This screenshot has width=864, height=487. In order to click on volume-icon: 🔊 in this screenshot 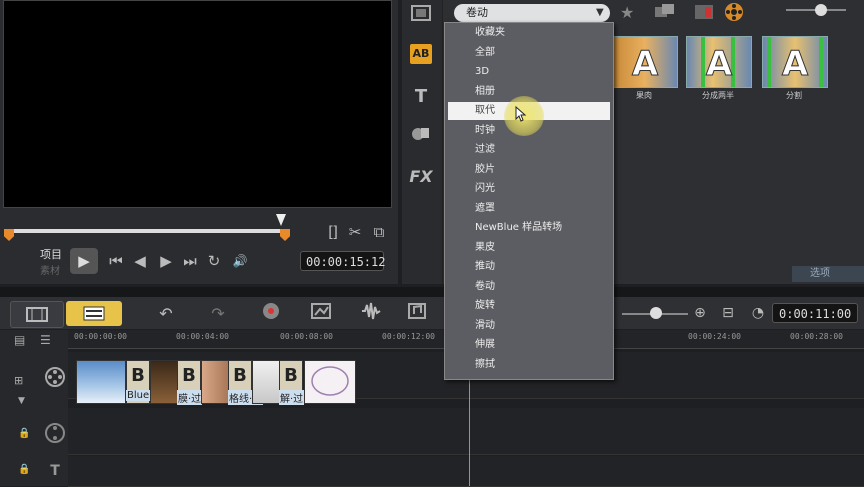, I will do `click(240, 261)`.